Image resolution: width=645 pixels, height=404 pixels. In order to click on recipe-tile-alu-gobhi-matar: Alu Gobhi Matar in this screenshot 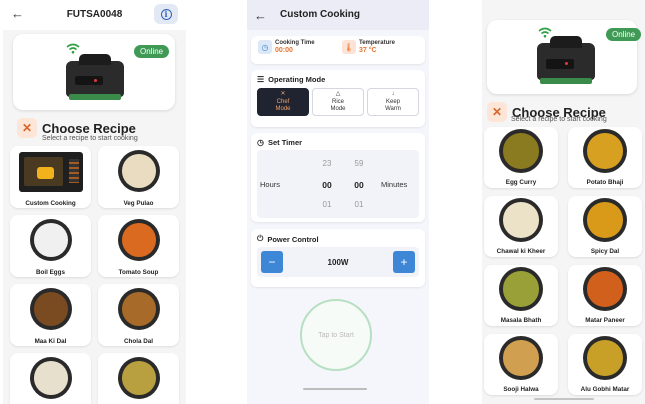, I will do `click(605, 364)`.